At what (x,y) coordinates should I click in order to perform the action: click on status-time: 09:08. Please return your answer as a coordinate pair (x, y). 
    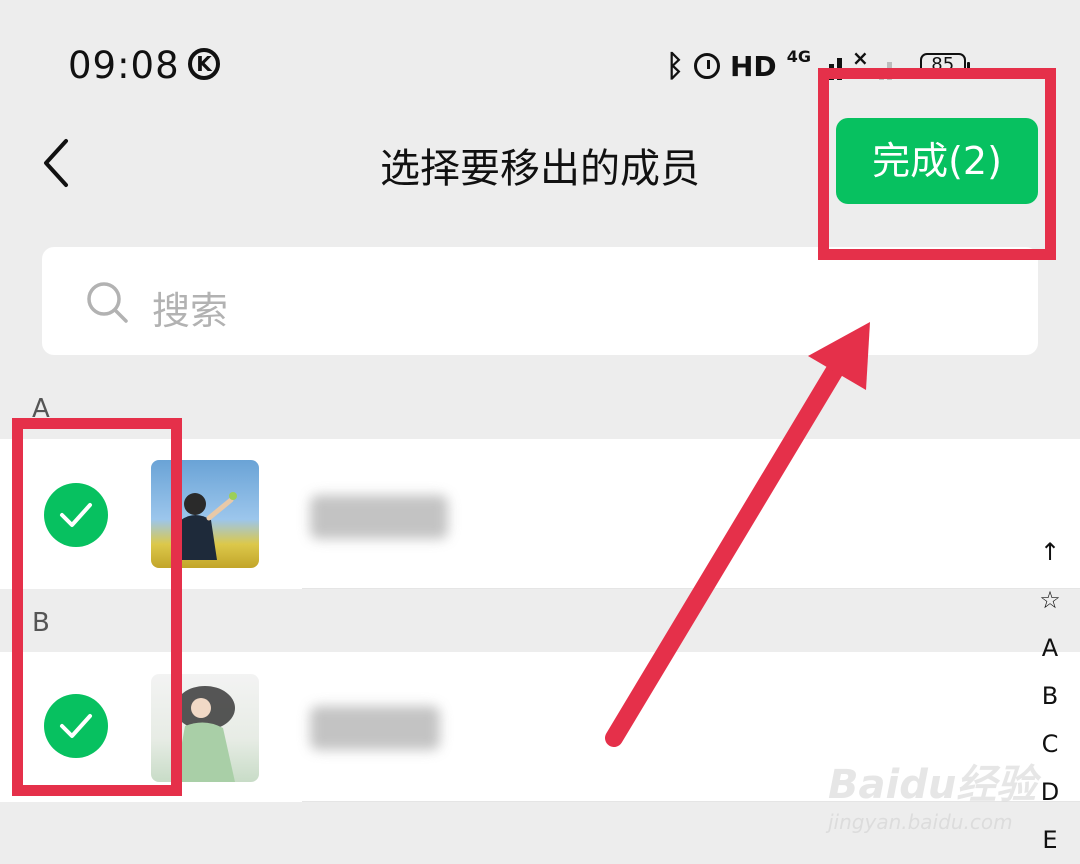
    Looking at the image, I should click on (124, 65).